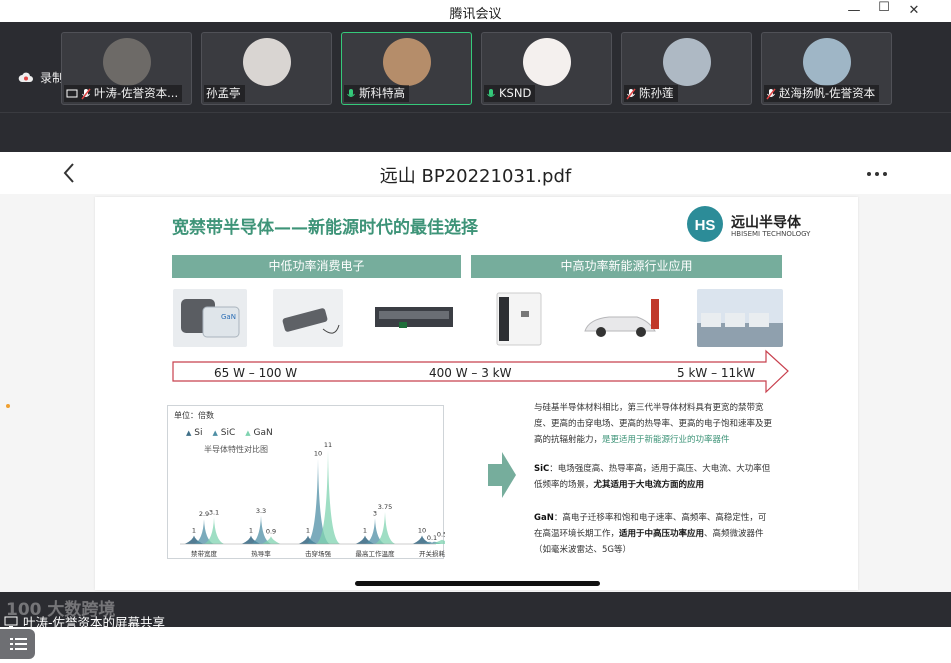 The height and width of the screenshot is (663, 951). I want to click on participant-tile: KSND, so click(546, 68).